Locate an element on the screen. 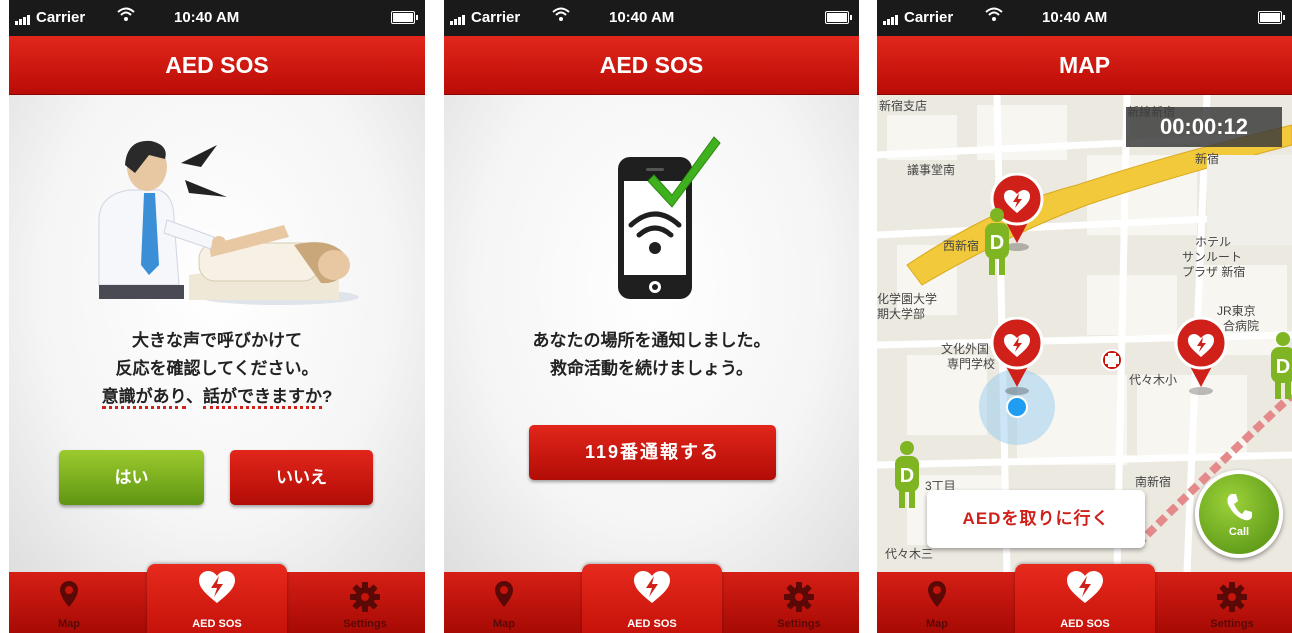 This screenshot has width=1292, height=633. smartphone-wifi-icon is located at coordinates (669, 217).